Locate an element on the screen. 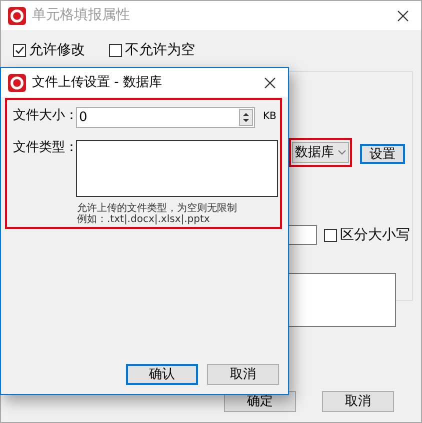  source-dropdown: 数据库 is located at coordinates (320, 152).